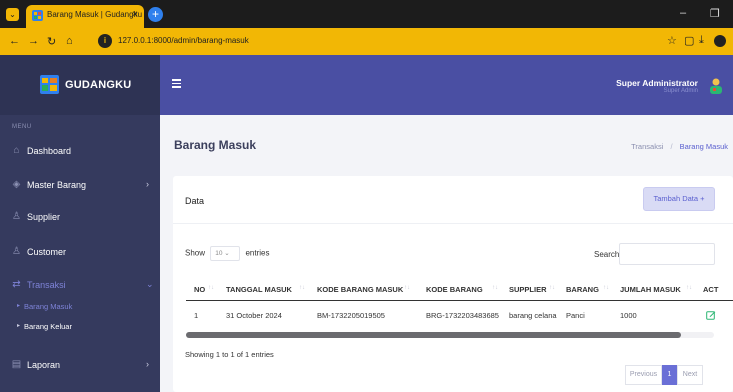  I want to click on column-header-jumlah-masuk: JUMLAH MASUK, so click(650, 289).